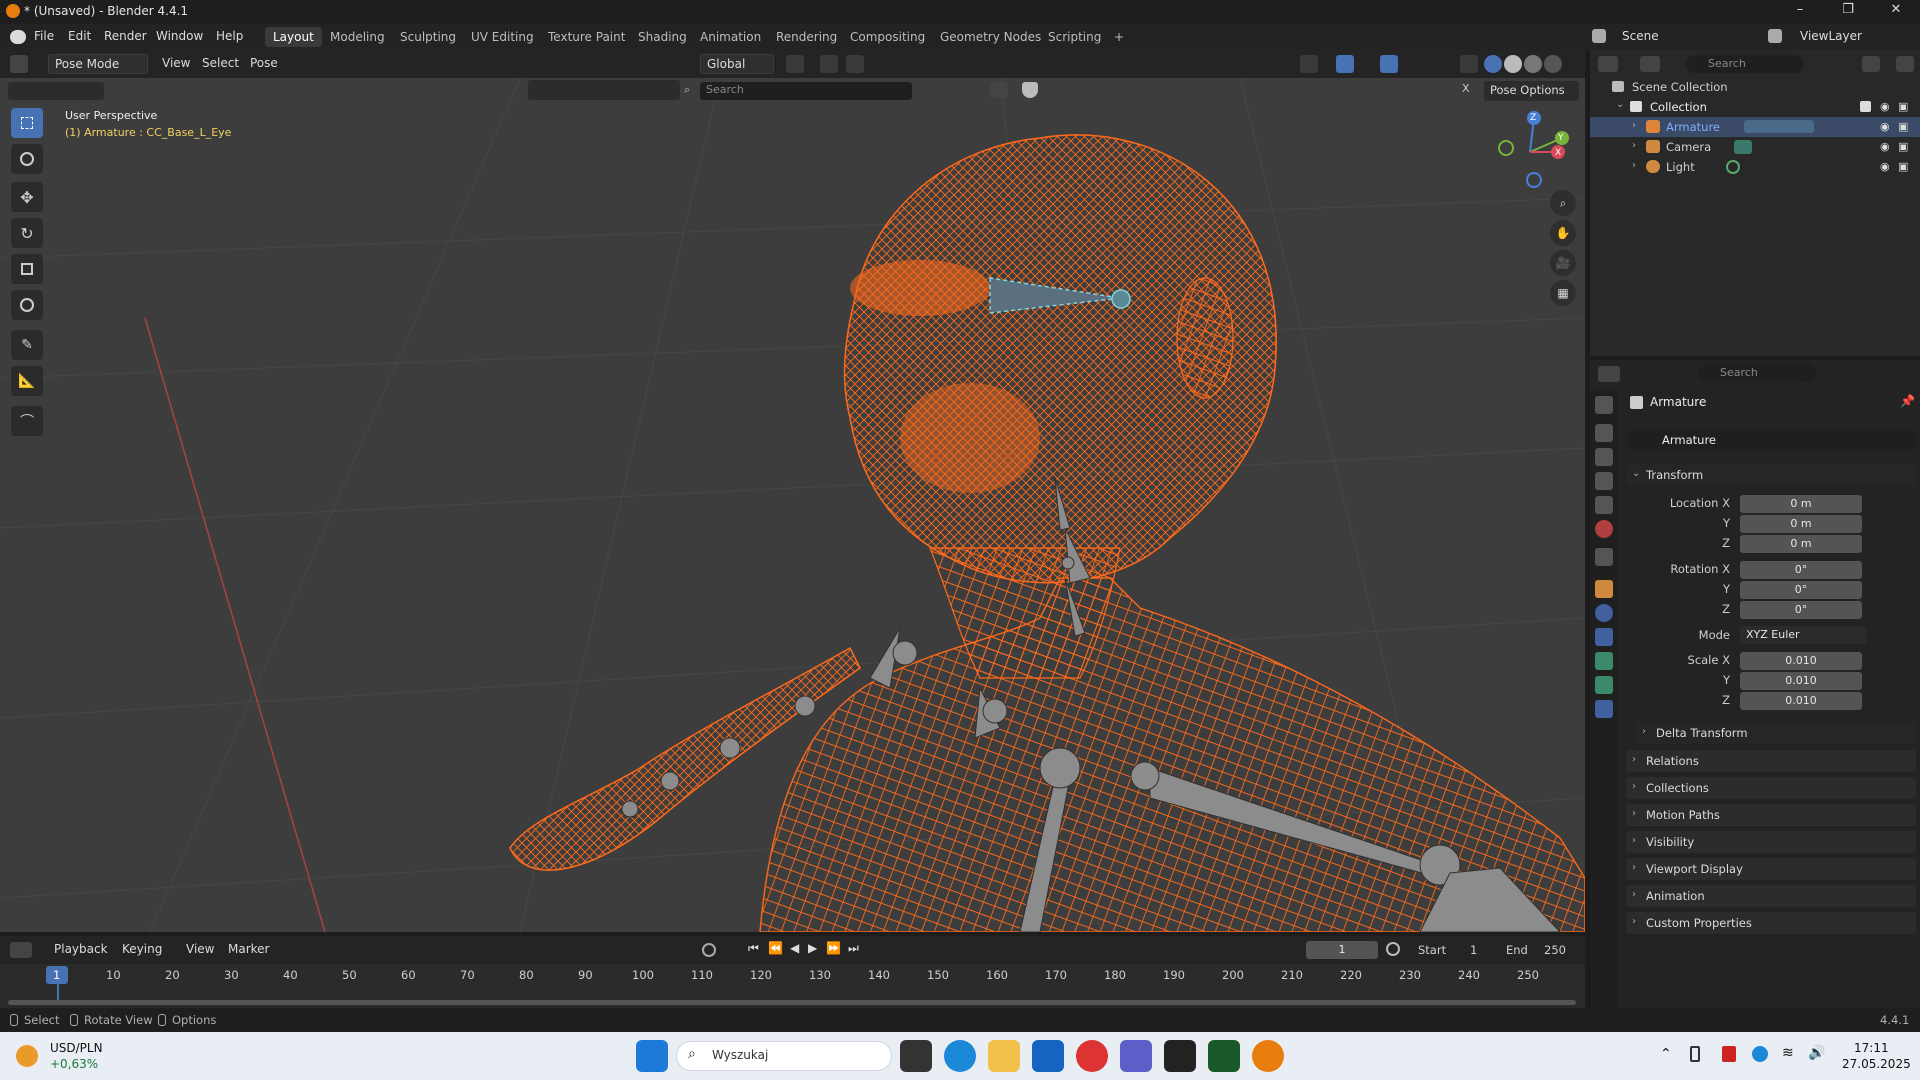  Describe the element at coordinates (1345, 64) in the screenshot. I see `gizmo-toggle-icon` at that location.